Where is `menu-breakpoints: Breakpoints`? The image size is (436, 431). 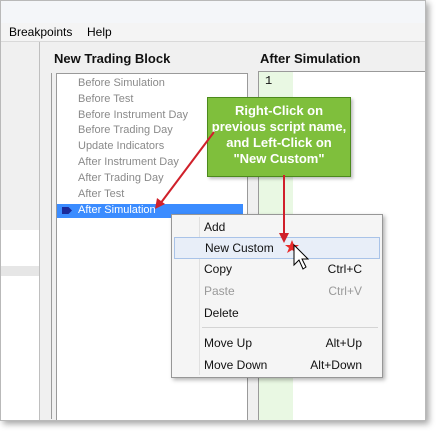 menu-breakpoints: Breakpoints is located at coordinates (40, 32).